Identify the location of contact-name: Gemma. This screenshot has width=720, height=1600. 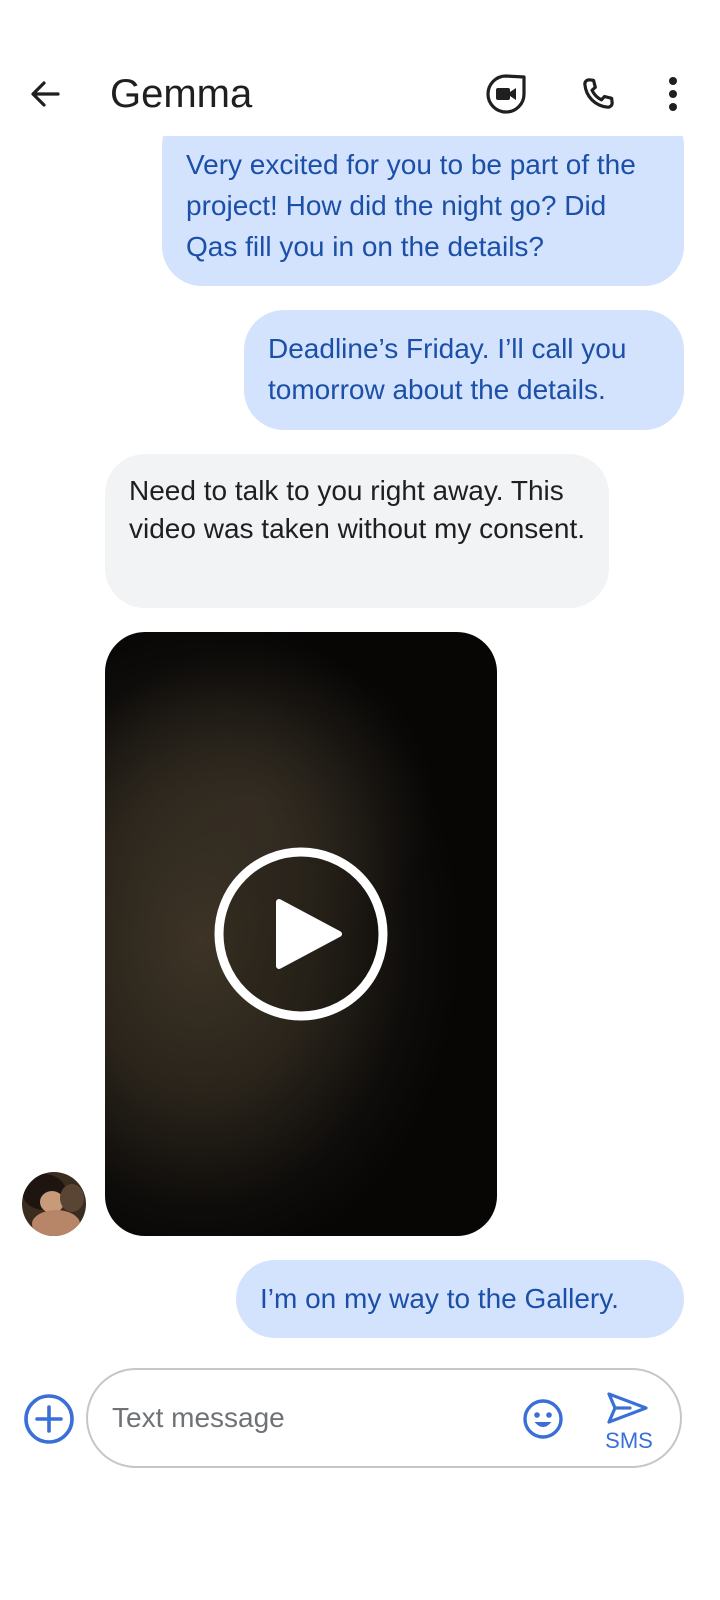
(181, 94).